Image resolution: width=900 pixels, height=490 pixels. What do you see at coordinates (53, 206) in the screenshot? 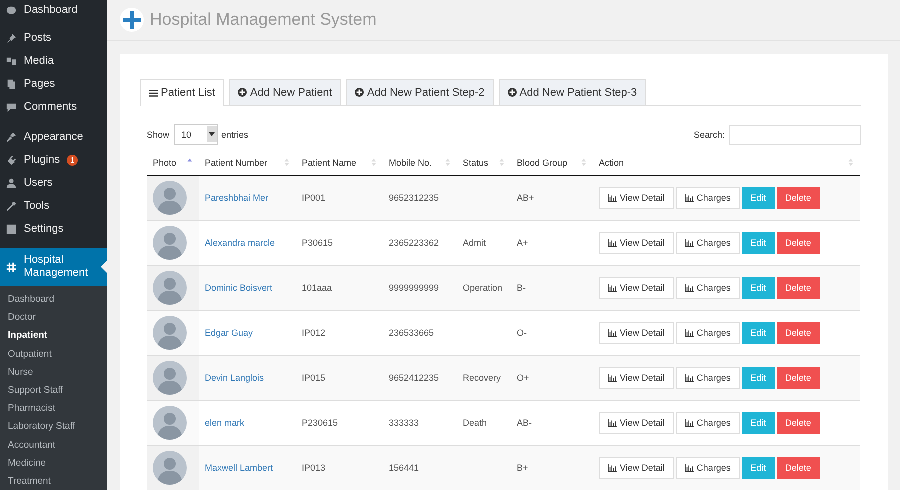
I see `sidebar-item: Tools` at bounding box center [53, 206].